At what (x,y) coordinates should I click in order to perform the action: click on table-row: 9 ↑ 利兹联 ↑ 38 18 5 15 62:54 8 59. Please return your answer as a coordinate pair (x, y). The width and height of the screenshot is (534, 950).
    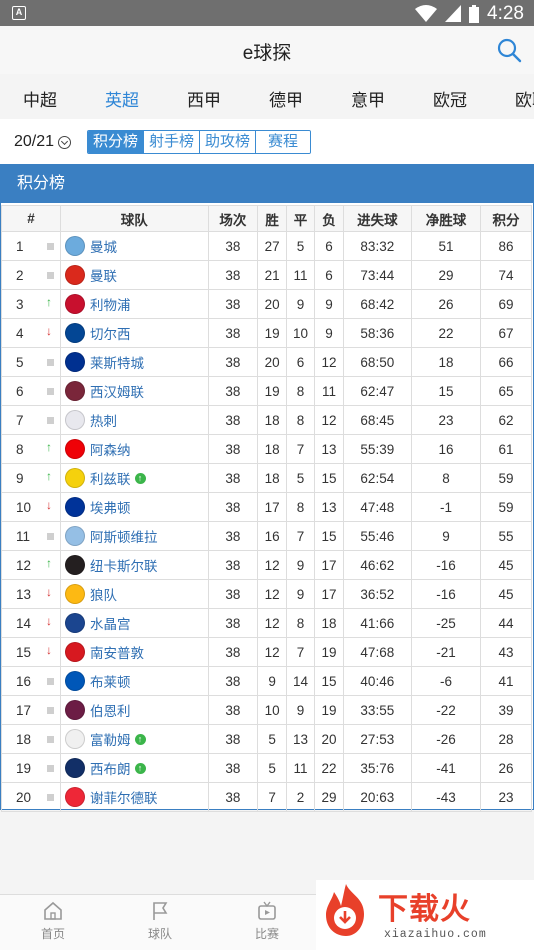
    Looking at the image, I should click on (266, 478).